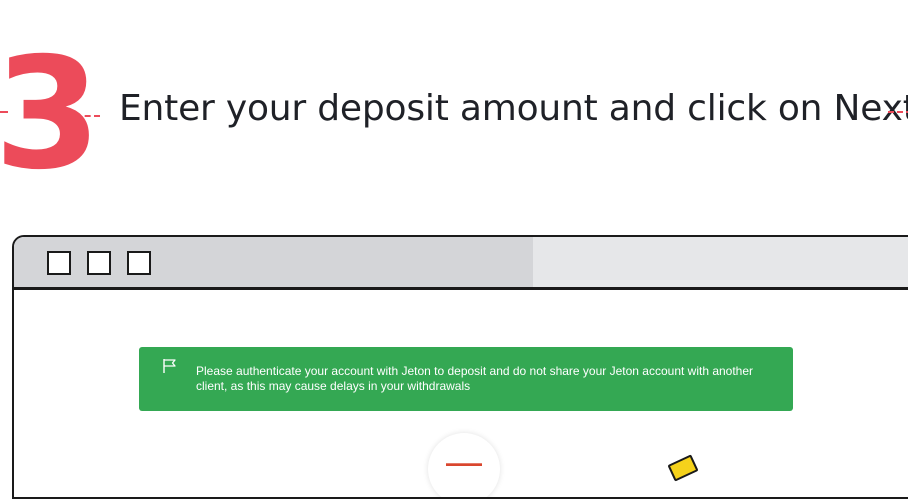 This screenshot has height=499, width=908. I want to click on yellow-card-icon, so click(683, 468).